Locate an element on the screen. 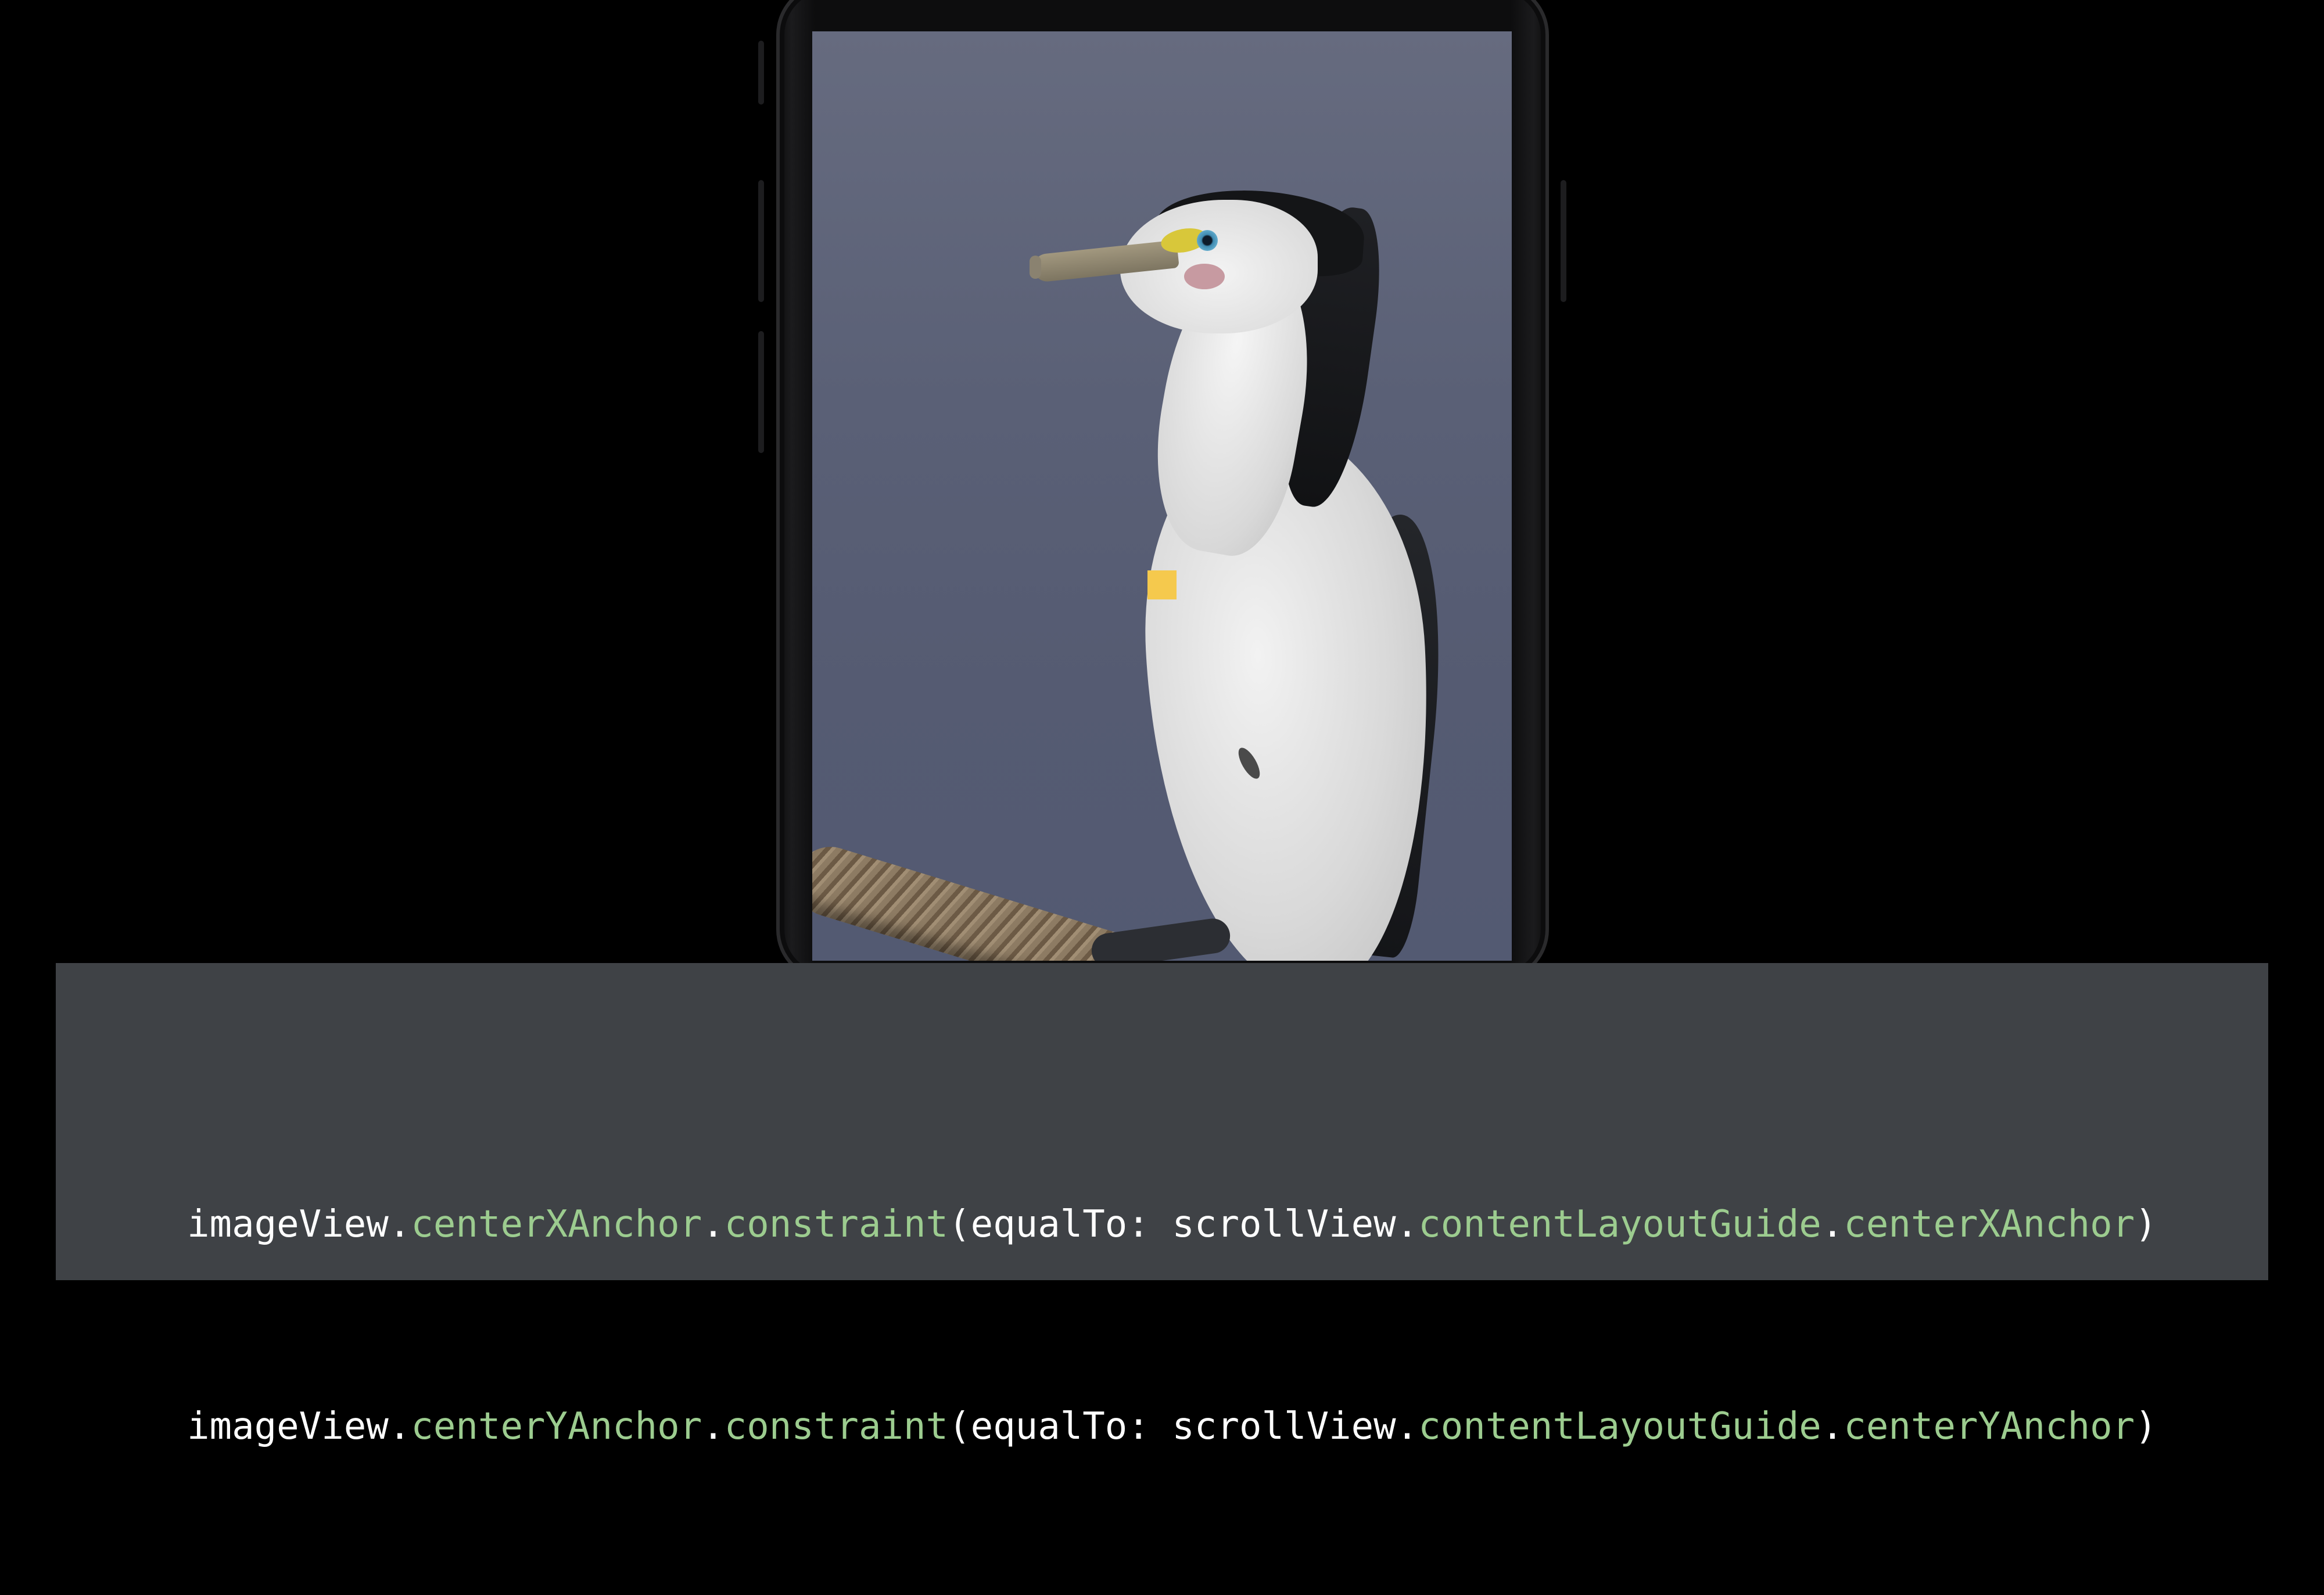 This screenshot has height=1595, width=2324. phone-volume-up-button is located at coordinates (761, 241).